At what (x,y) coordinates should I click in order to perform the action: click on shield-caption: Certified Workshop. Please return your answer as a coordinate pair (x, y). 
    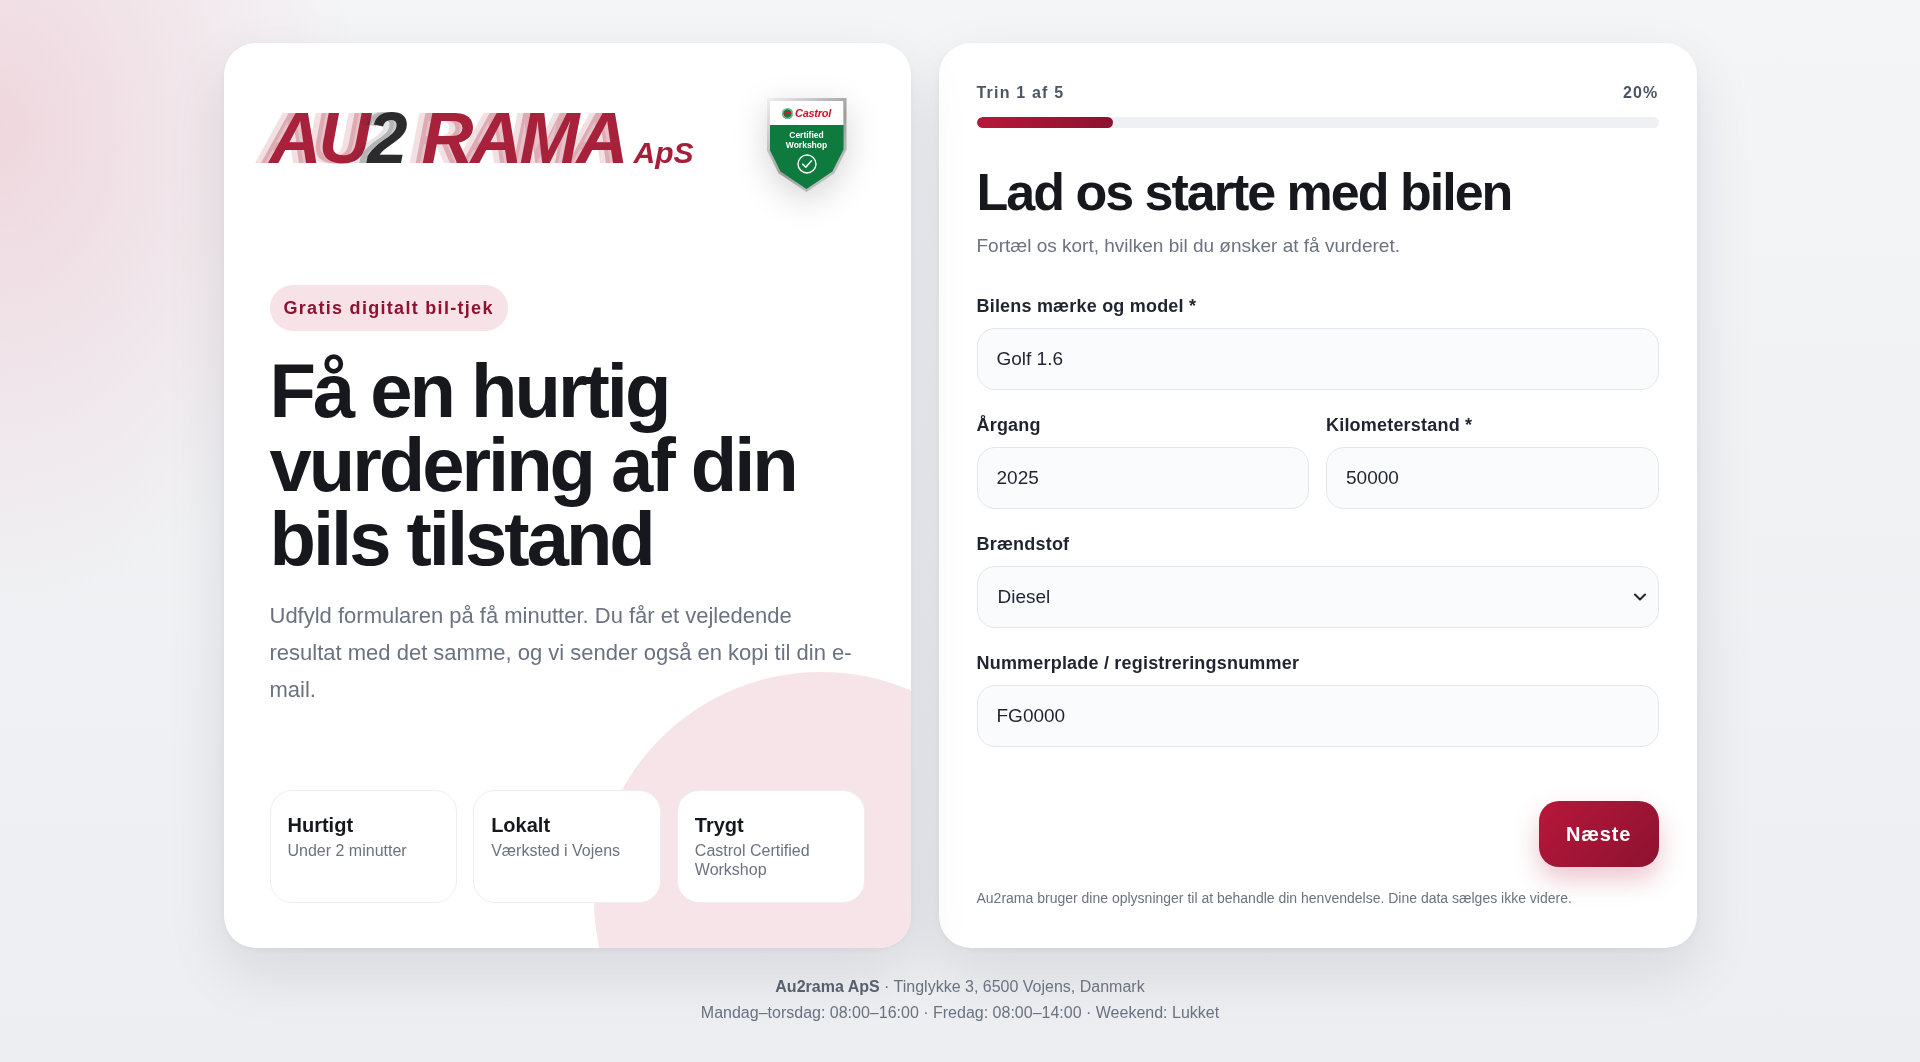
    Looking at the image, I should click on (806, 140).